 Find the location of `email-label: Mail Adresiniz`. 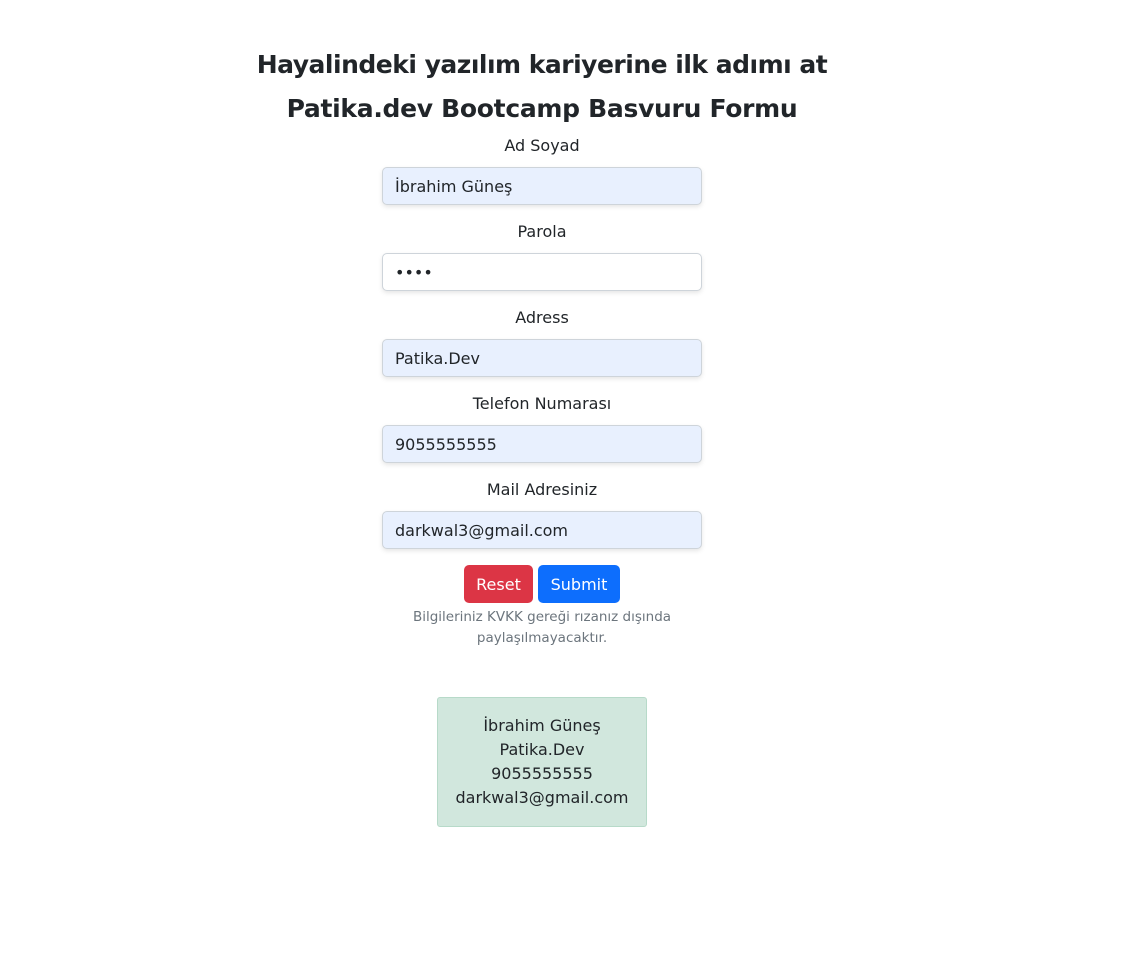

email-label: Mail Adresiniz is located at coordinates (542, 489).